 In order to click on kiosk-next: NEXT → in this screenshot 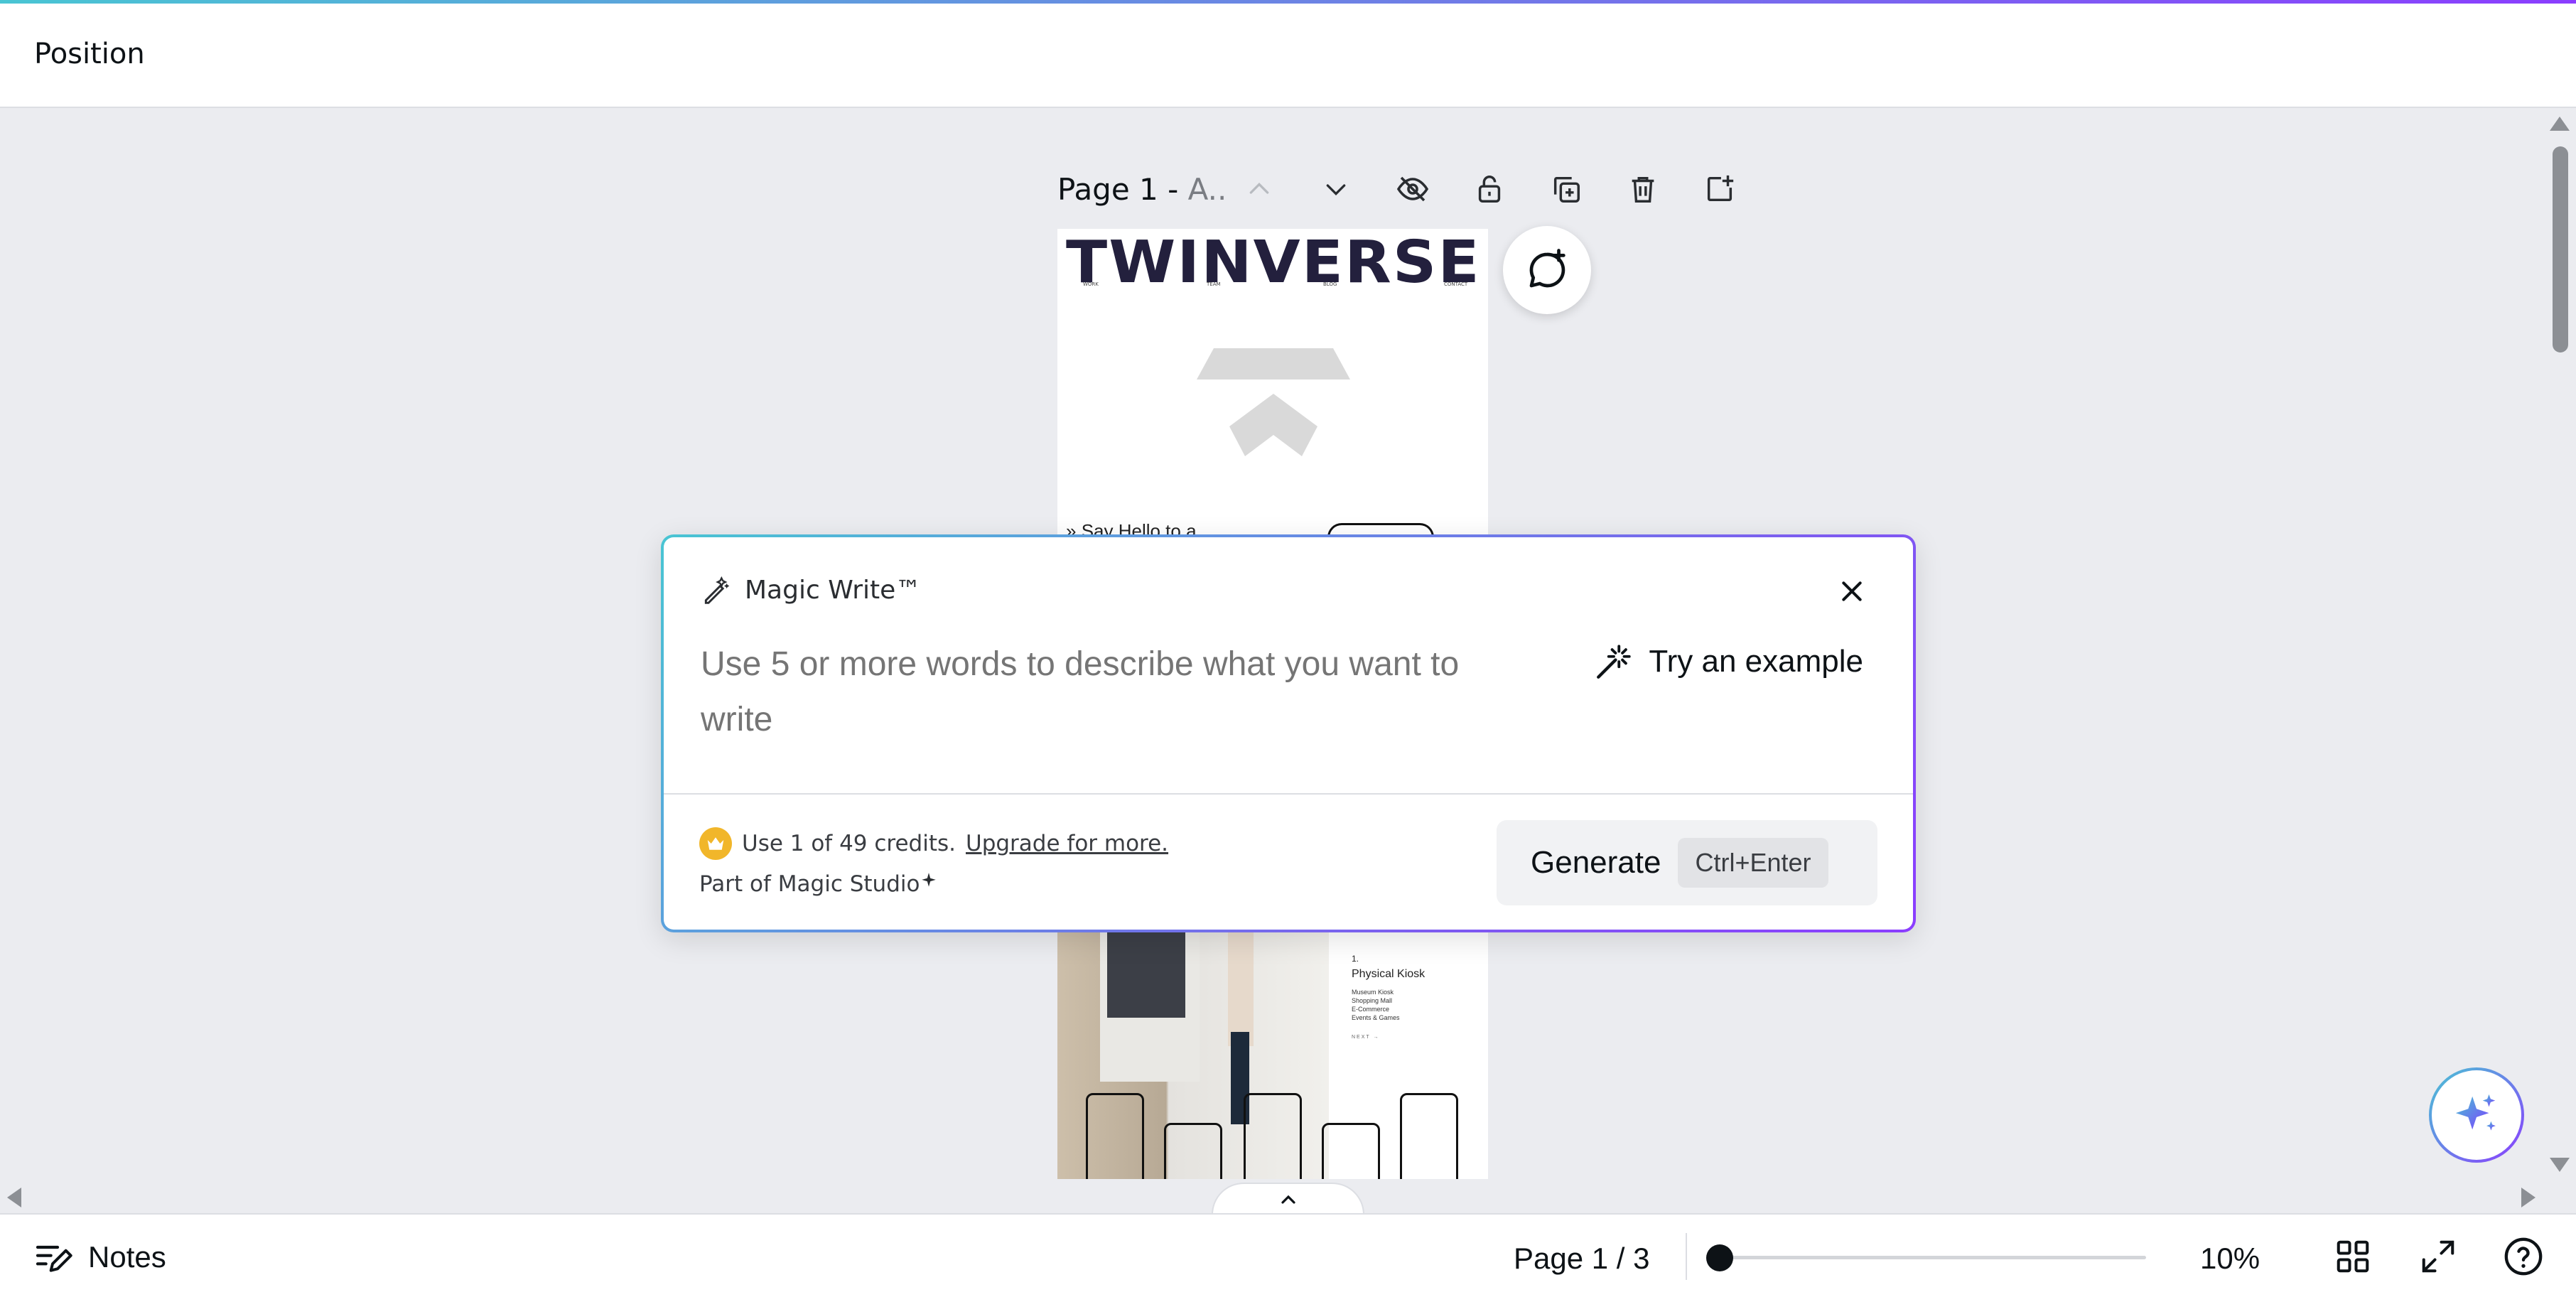, I will do `click(1366, 1037)`.